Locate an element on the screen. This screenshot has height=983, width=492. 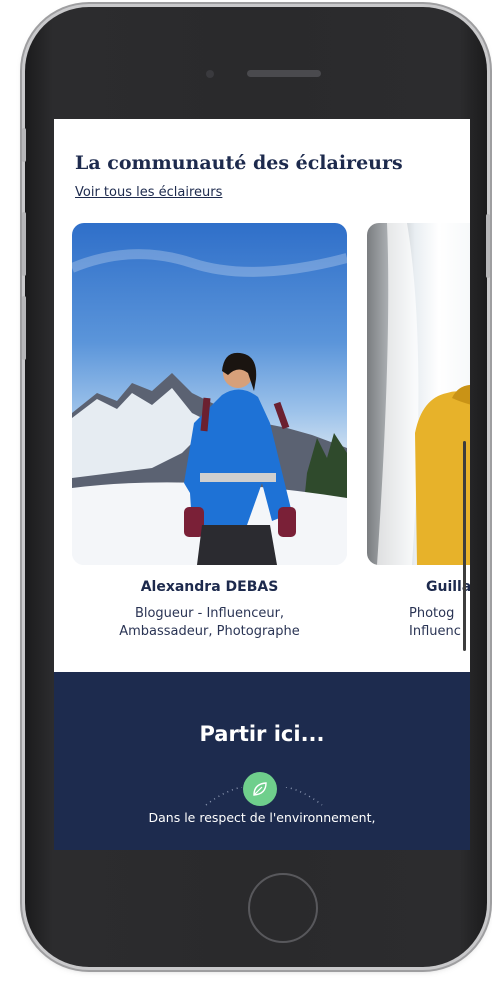
mute-switch is located at coordinates (24, 145).